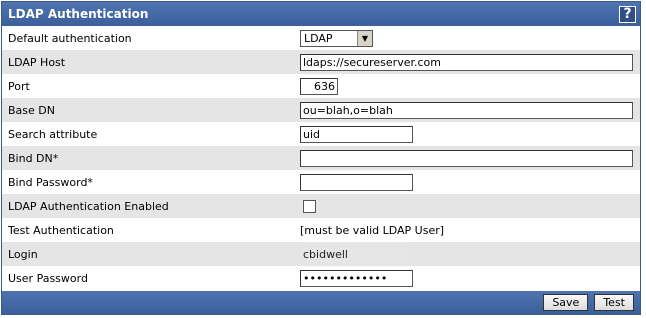 The image size is (646, 318). I want to click on ldap-host-input, so click(466, 62).